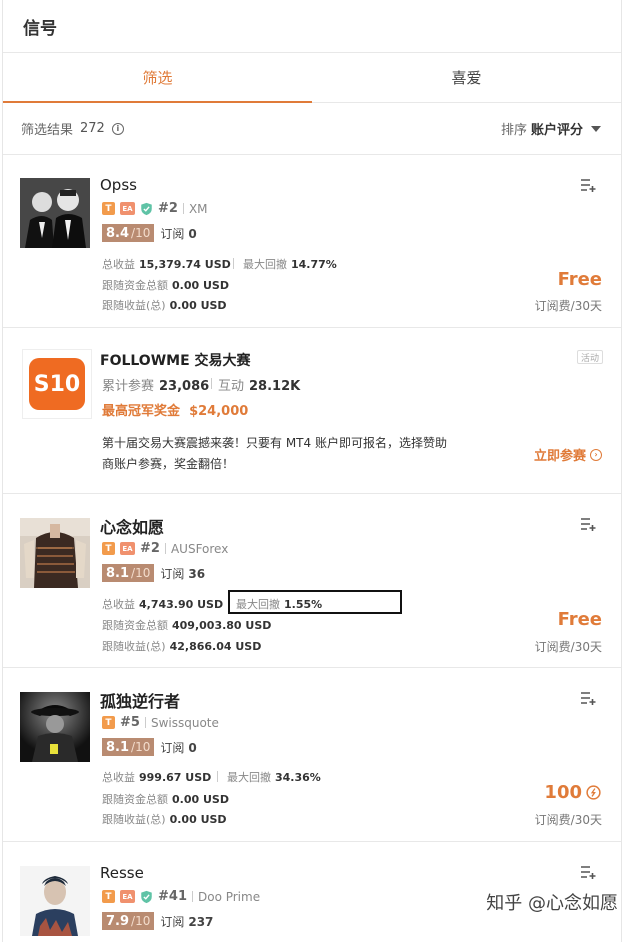 This screenshot has height=942, width=624. Describe the element at coordinates (175, 360) in the screenshot. I see `promo-title: FOLLOWME 交易大赛` at that location.